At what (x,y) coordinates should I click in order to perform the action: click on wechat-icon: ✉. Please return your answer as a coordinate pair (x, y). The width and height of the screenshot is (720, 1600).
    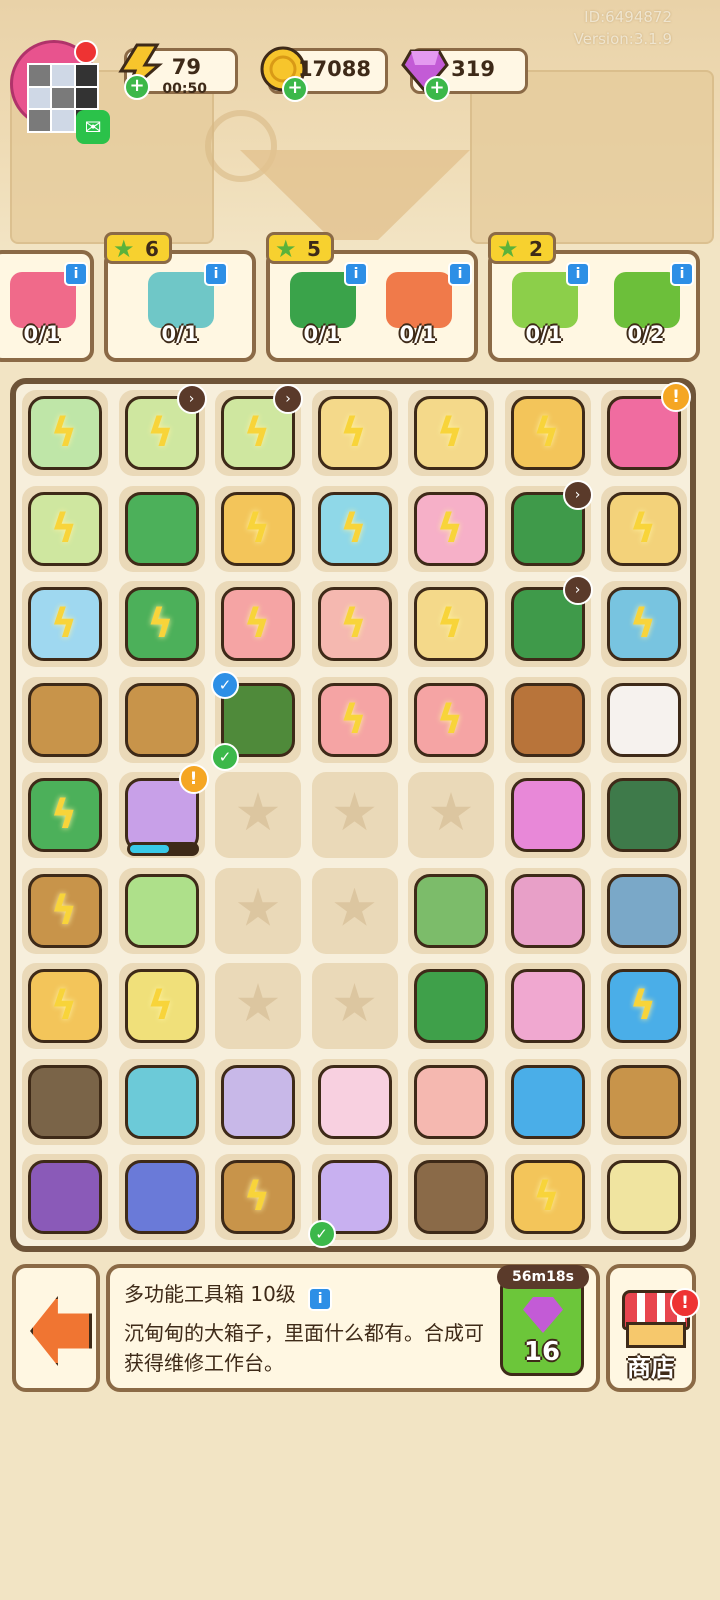
    Looking at the image, I should click on (93, 127).